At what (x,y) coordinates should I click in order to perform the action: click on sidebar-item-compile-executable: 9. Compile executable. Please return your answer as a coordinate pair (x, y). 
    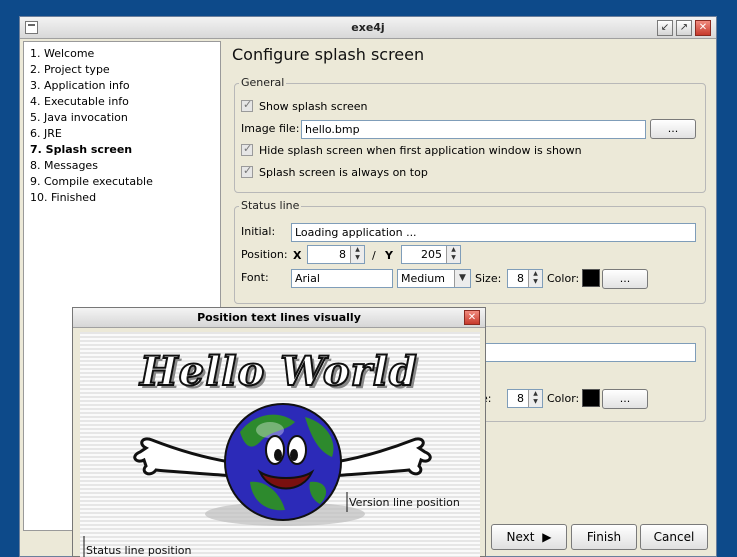
    Looking at the image, I should click on (122, 182).